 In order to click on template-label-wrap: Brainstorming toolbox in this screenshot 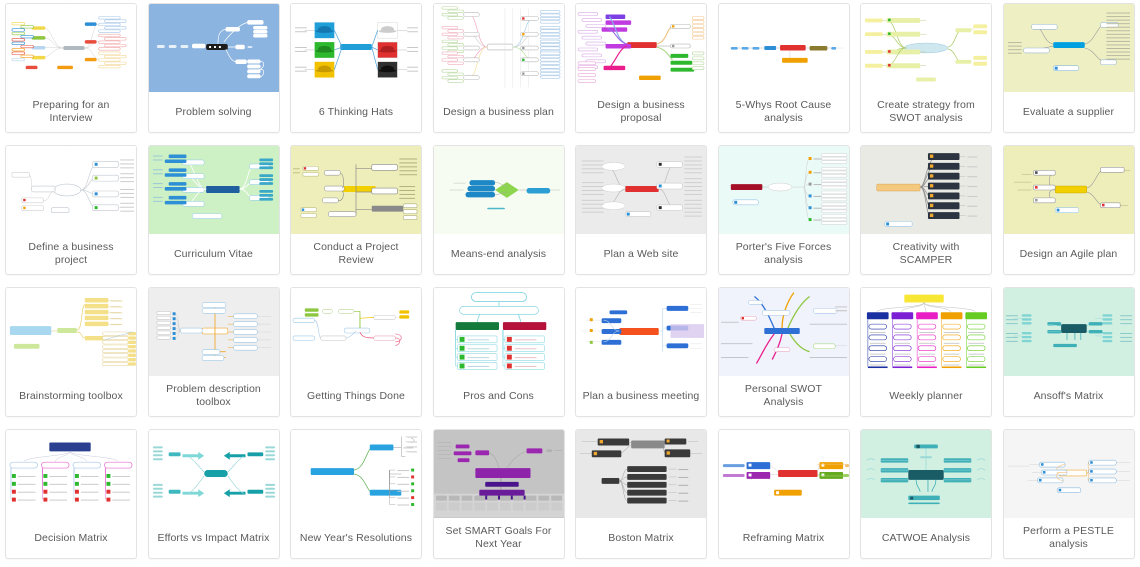, I will do `click(71, 396)`.